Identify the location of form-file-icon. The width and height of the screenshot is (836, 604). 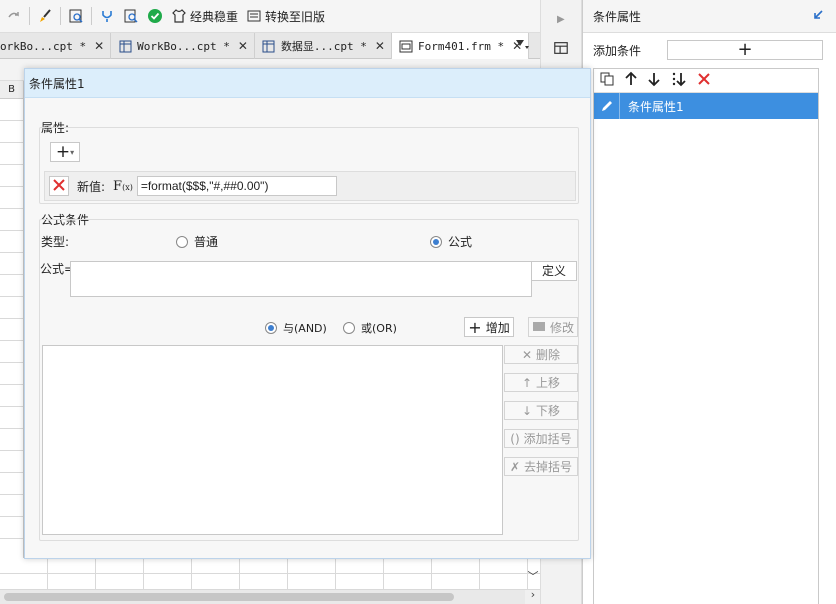
(406, 46).